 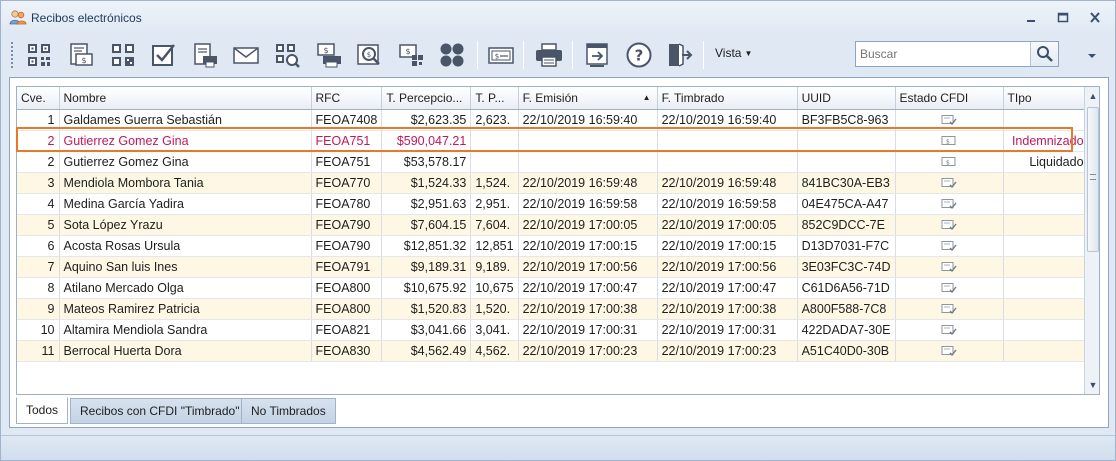 What do you see at coordinates (160, 411) in the screenshot?
I see `tab-recibos-timbrado: Recibos con CFDI "Timbrado"` at bounding box center [160, 411].